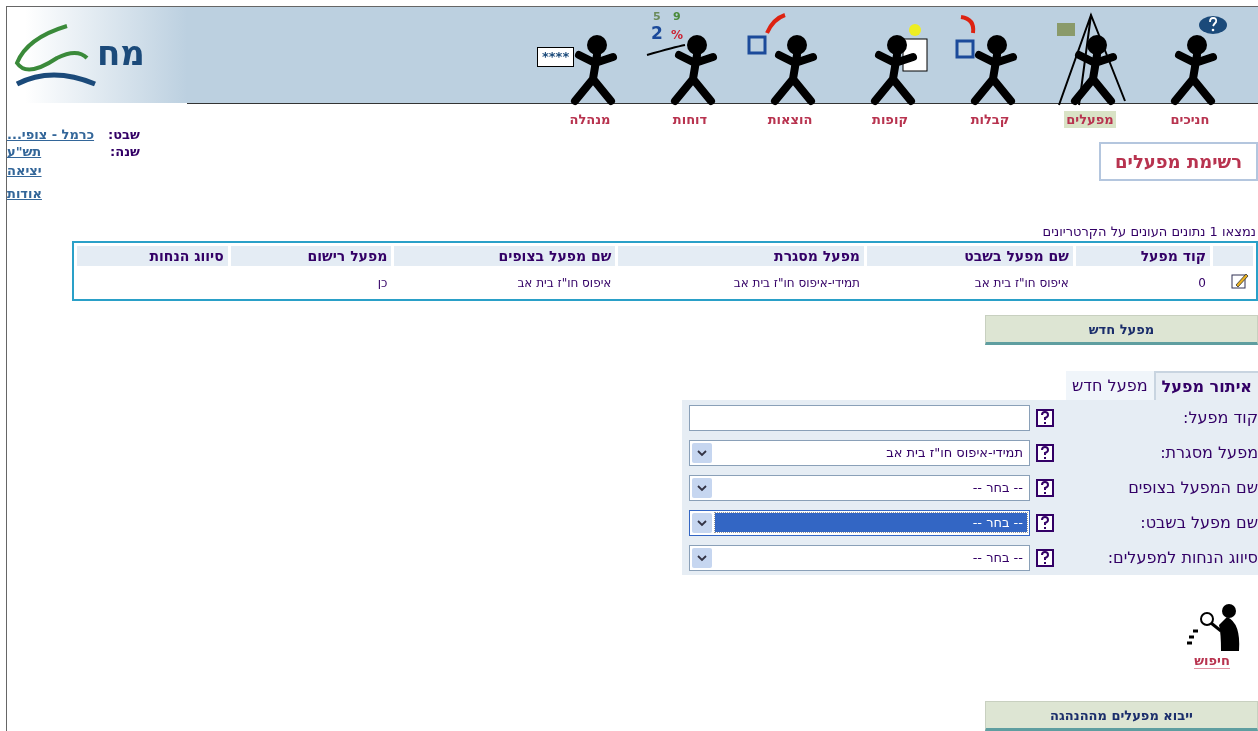 This screenshot has height=731, width=1258. I want to click on column-header: קוד מפעל, so click(1142, 256).